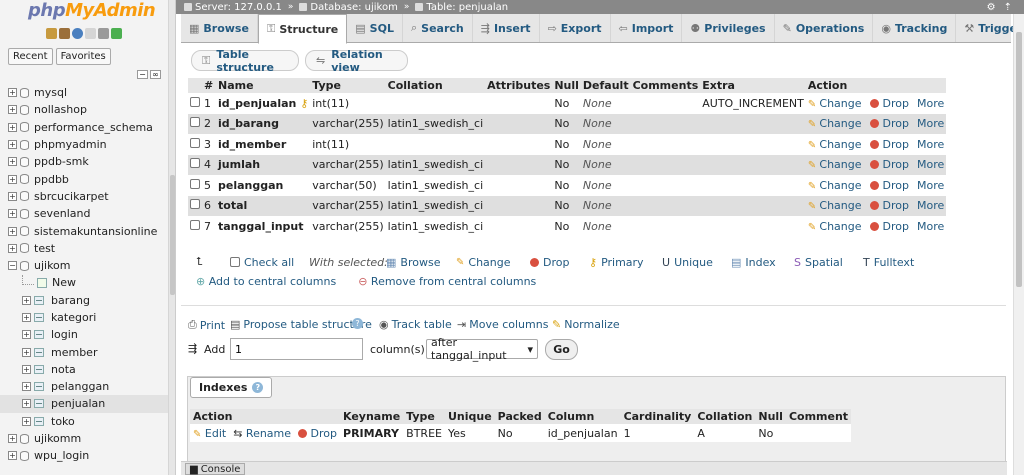 Image resolution: width=1024 pixels, height=475 pixels. What do you see at coordinates (84, 438) in the screenshot?
I see `tree-item-database: + ujikomm` at bounding box center [84, 438].